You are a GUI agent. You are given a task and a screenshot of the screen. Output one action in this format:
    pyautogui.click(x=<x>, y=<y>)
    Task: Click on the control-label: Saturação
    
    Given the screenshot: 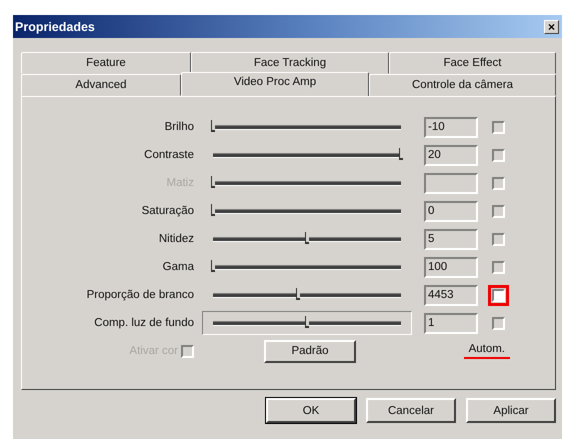 What is the action you would take?
    pyautogui.click(x=167, y=211)
    